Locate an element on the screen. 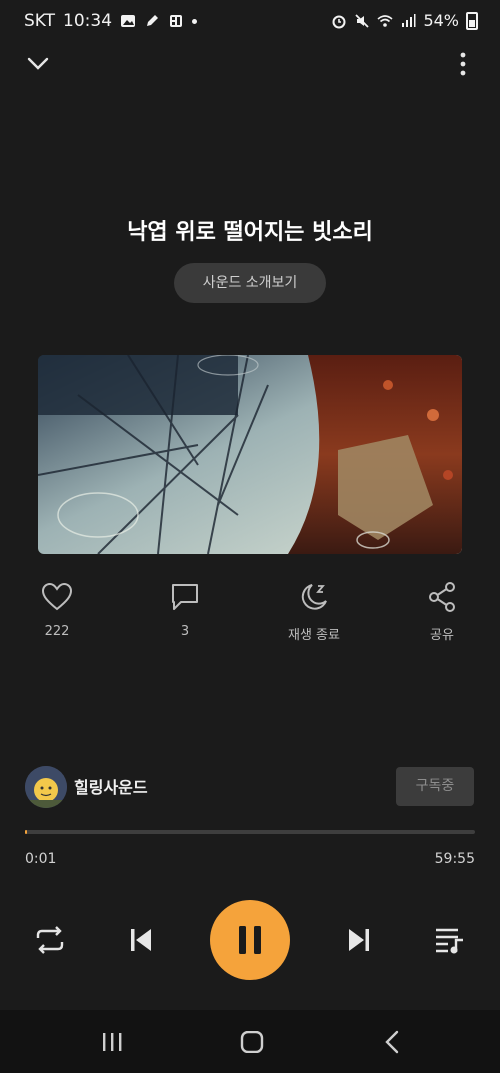  status-right: 54% is located at coordinates (404, 20).